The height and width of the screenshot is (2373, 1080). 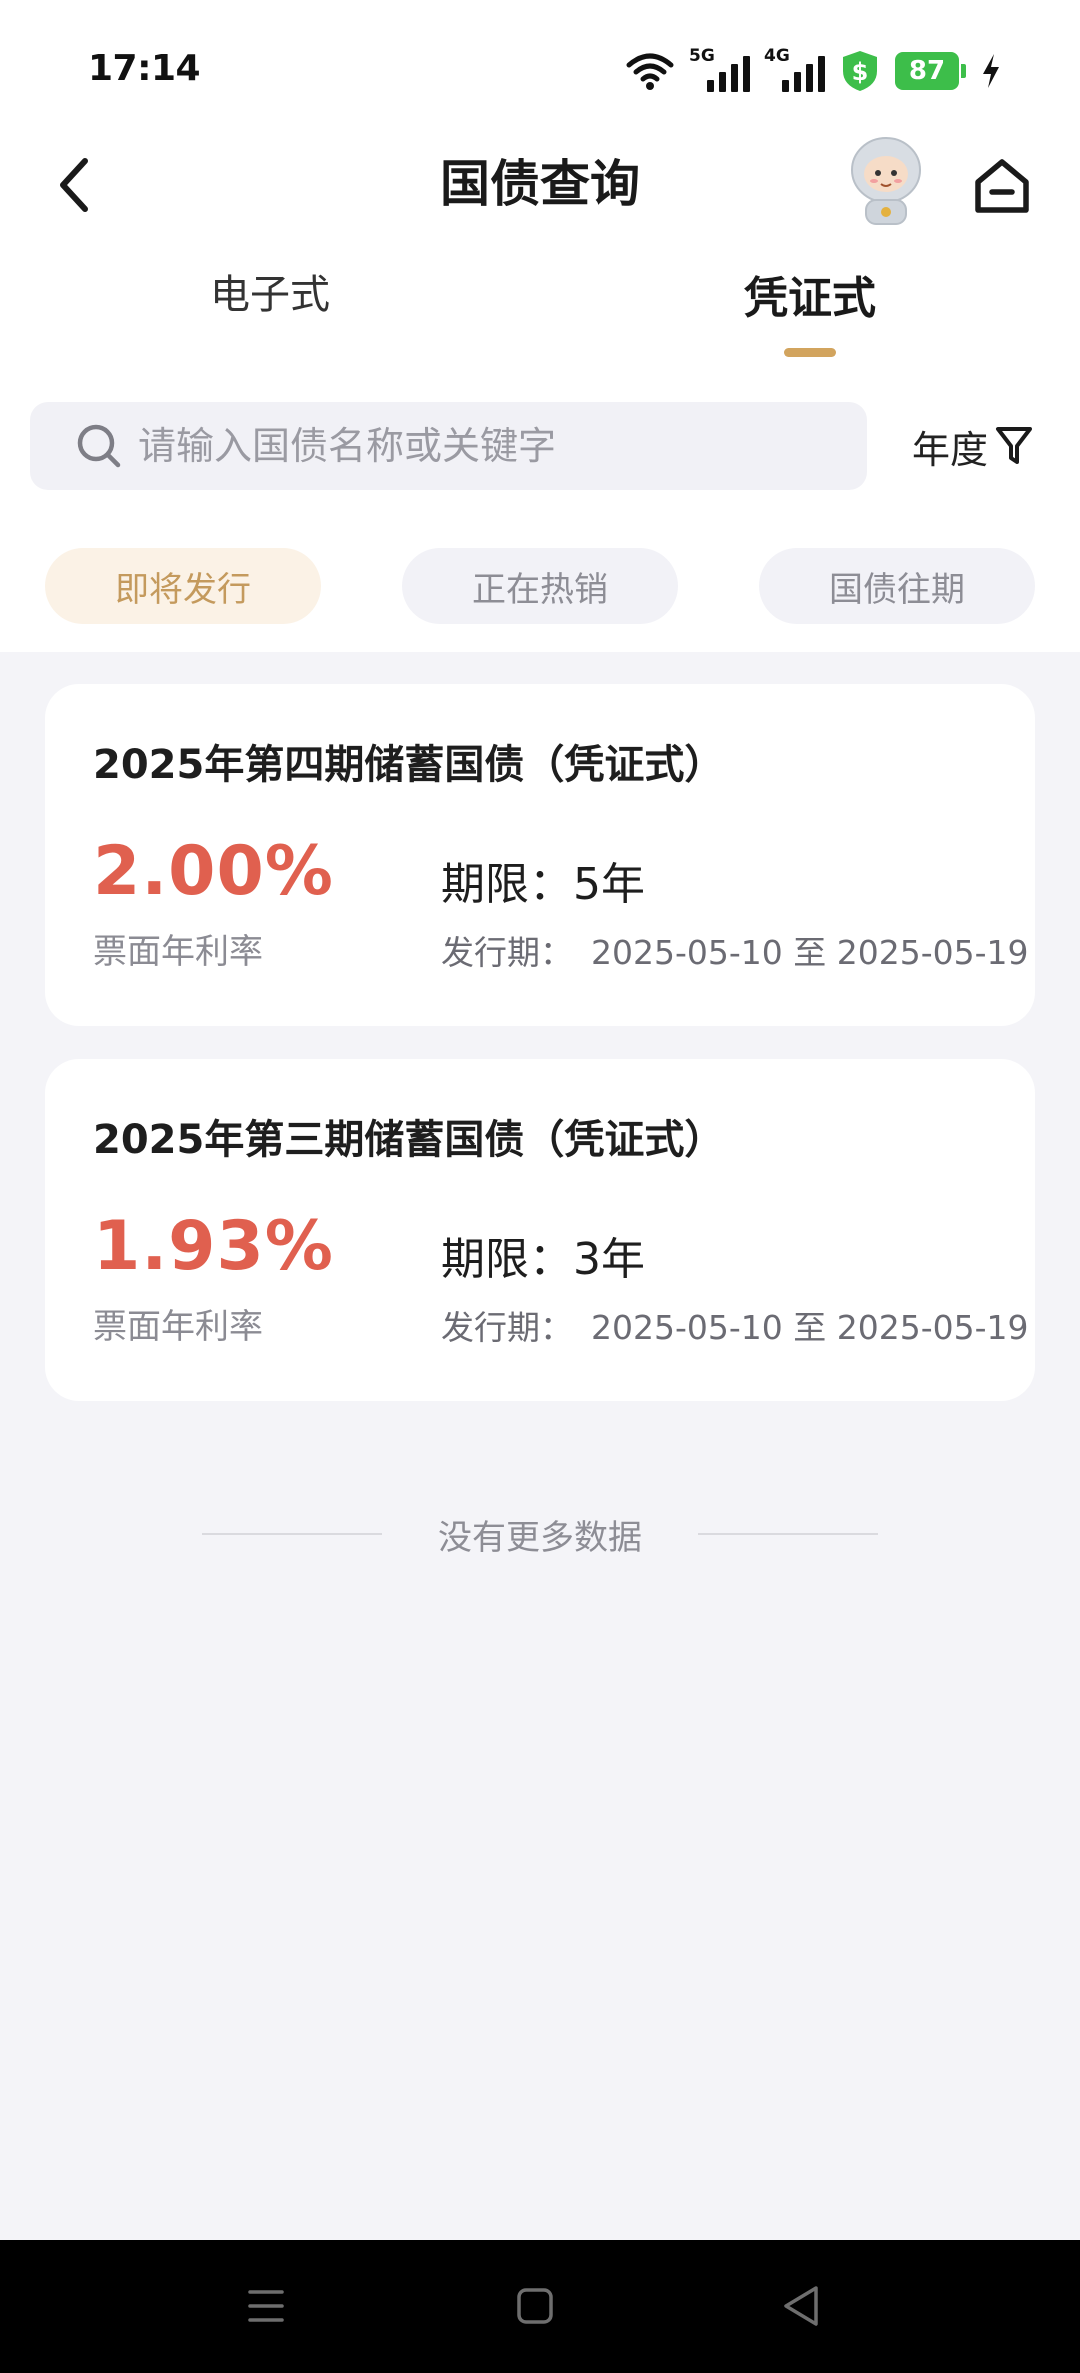 I want to click on home-button, so click(x=1002, y=186).